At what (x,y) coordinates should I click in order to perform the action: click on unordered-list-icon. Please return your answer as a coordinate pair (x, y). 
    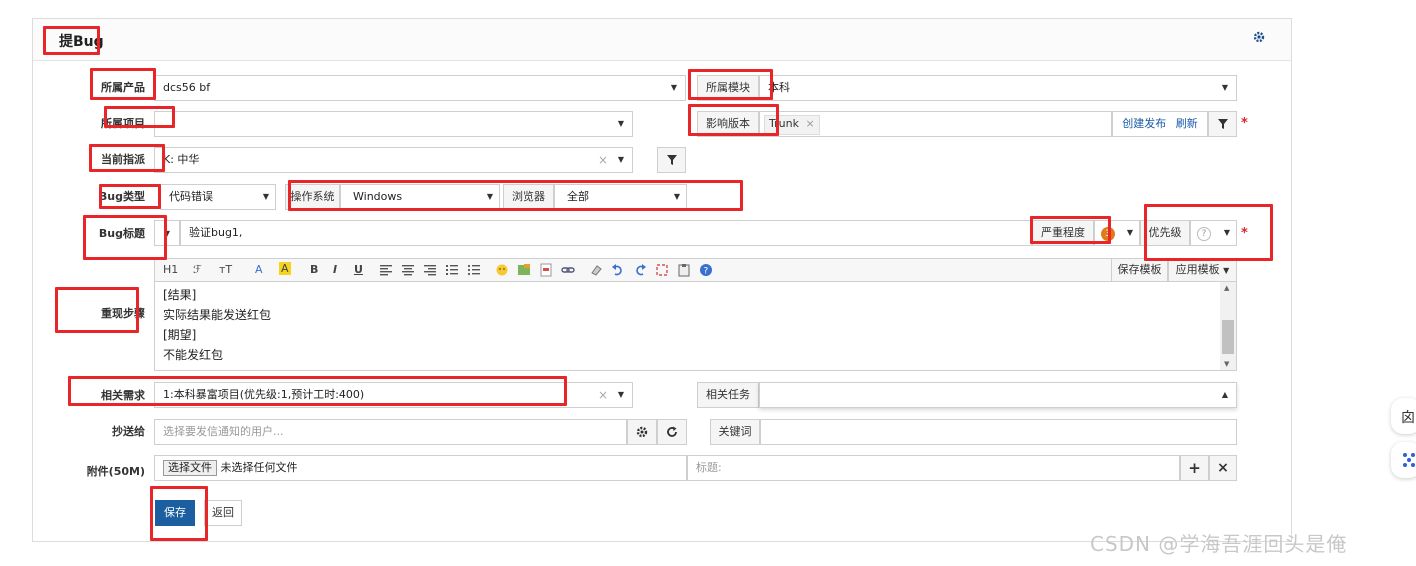
    Looking at the image, I should click on (474, 271).